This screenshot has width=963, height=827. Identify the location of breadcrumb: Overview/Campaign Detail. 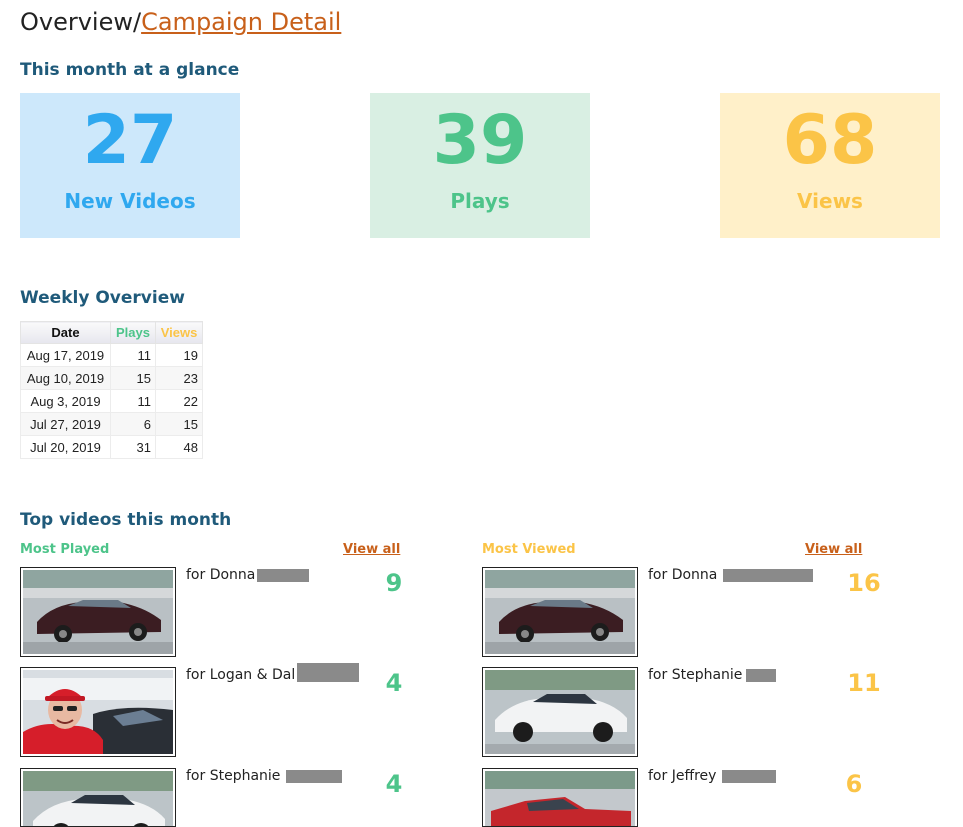
(180, 22).